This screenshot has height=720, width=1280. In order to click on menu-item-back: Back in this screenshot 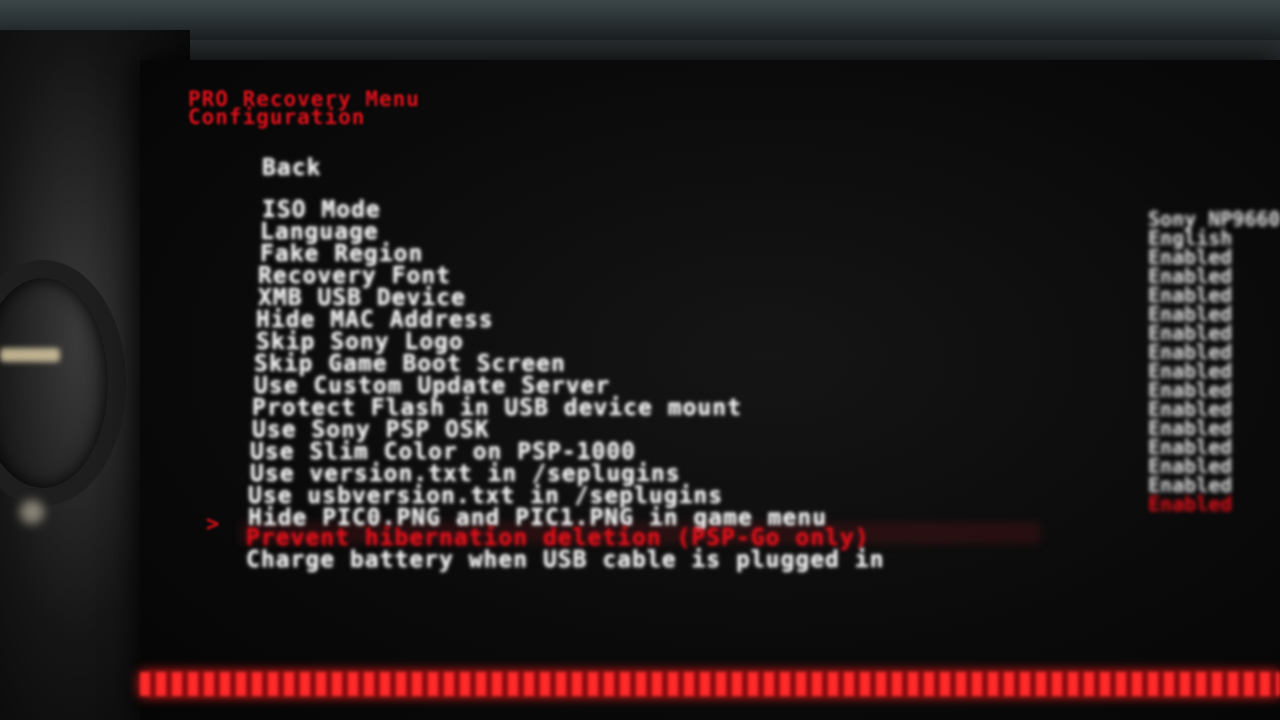, I will do `click(291, 168)`.